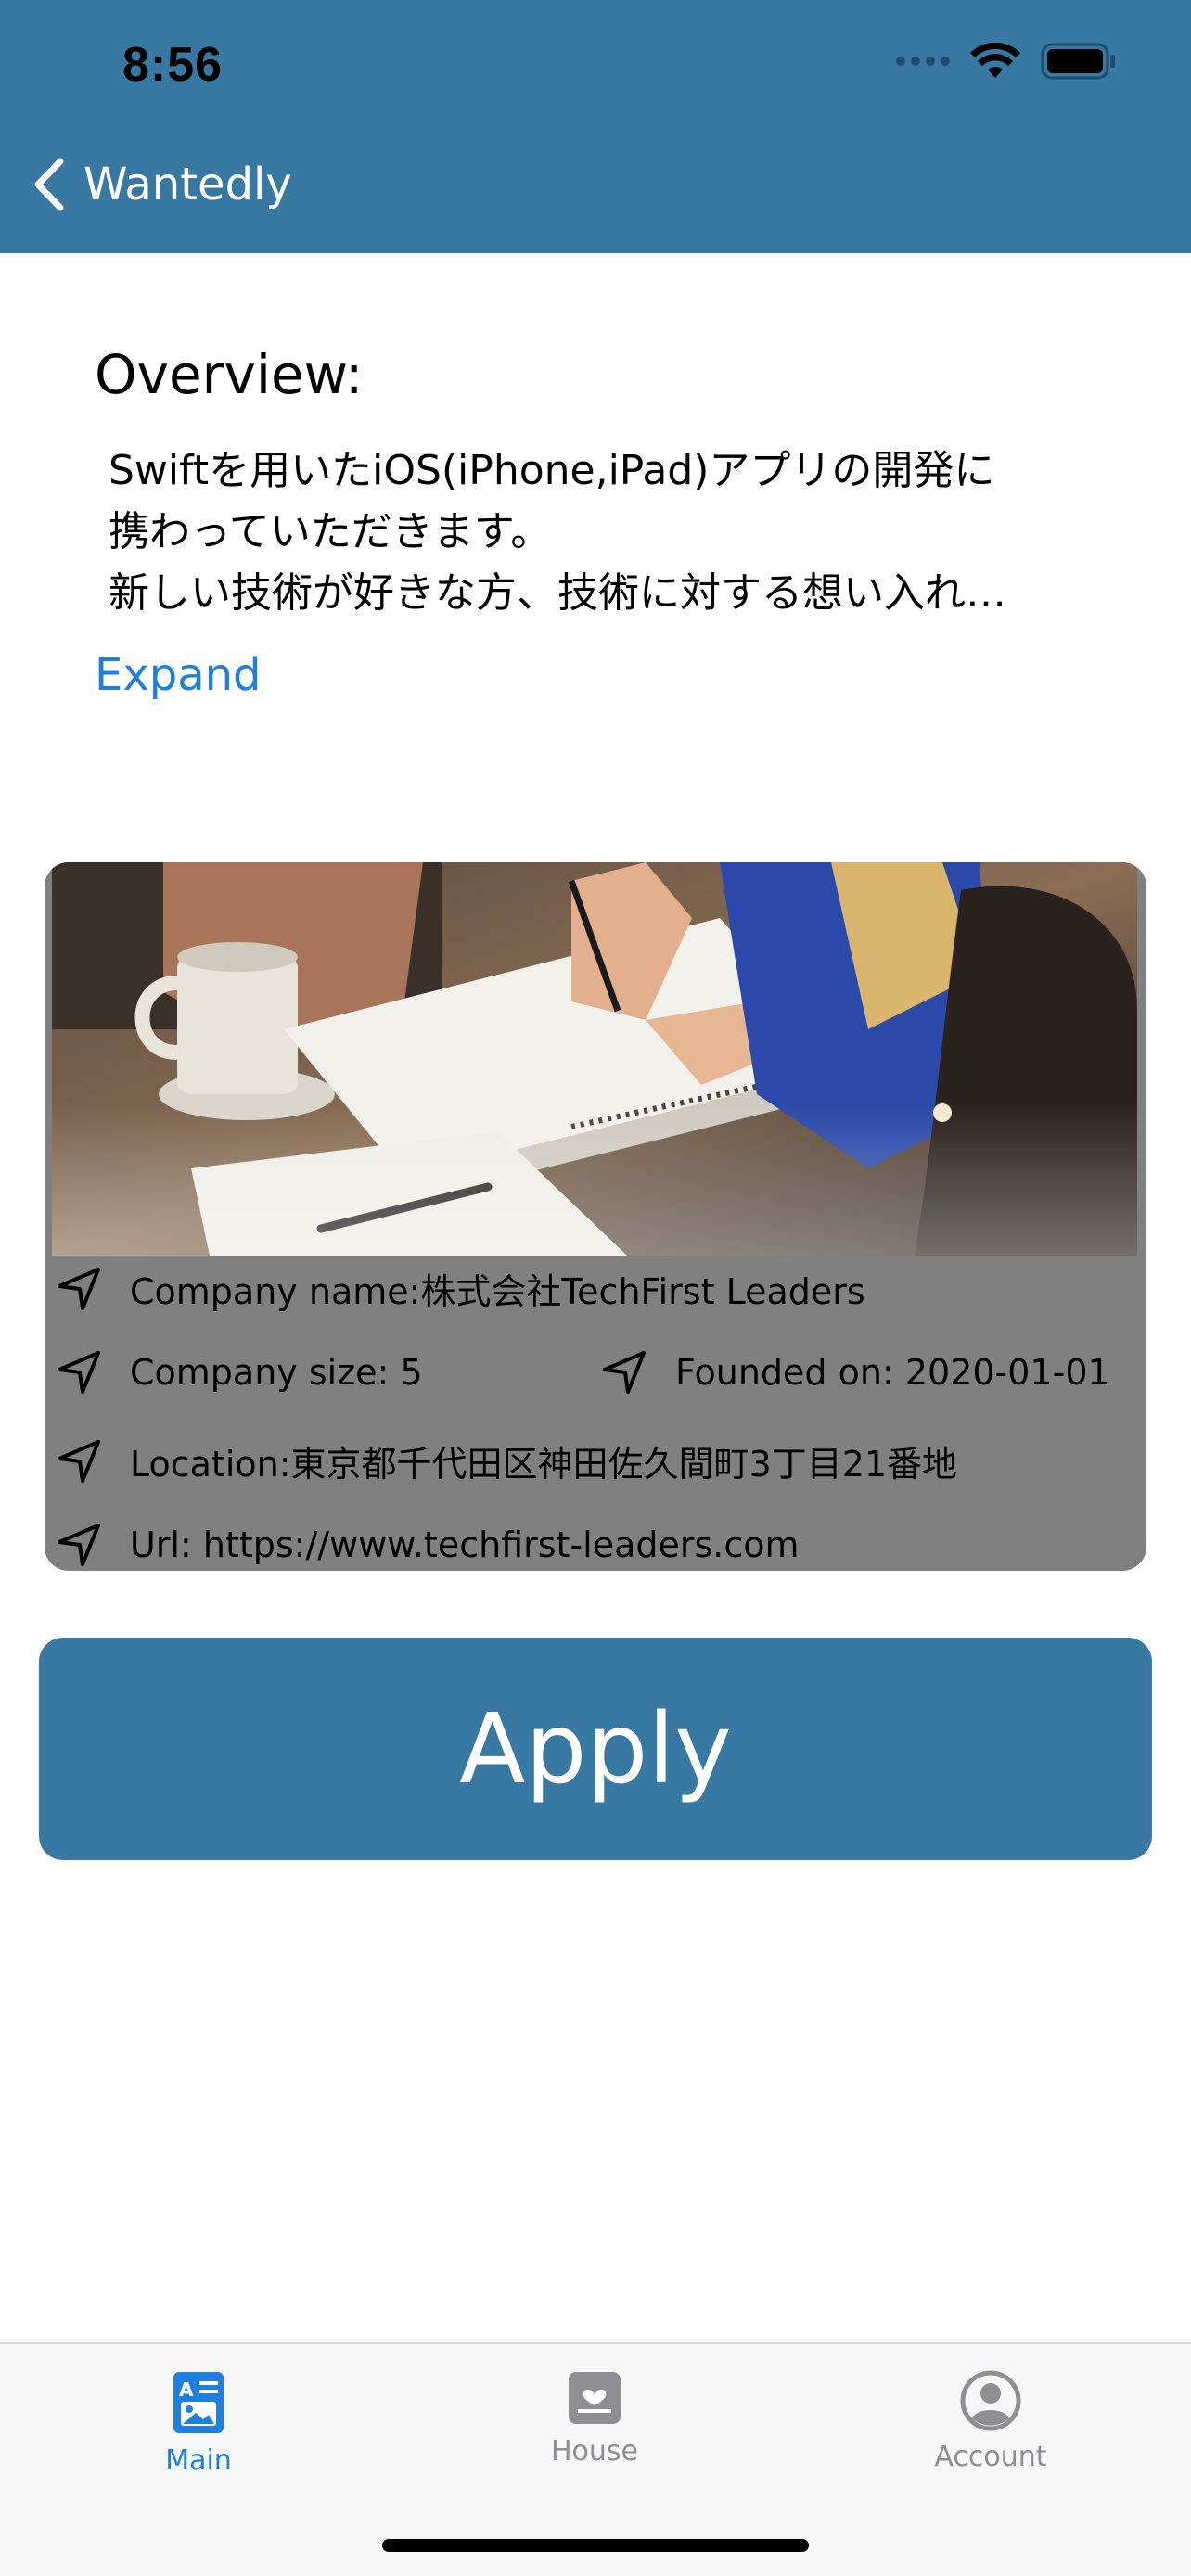 The height and width of the screenshot is (2576, 1191). I want to click on account-tab-icon, so click(990, 2400).